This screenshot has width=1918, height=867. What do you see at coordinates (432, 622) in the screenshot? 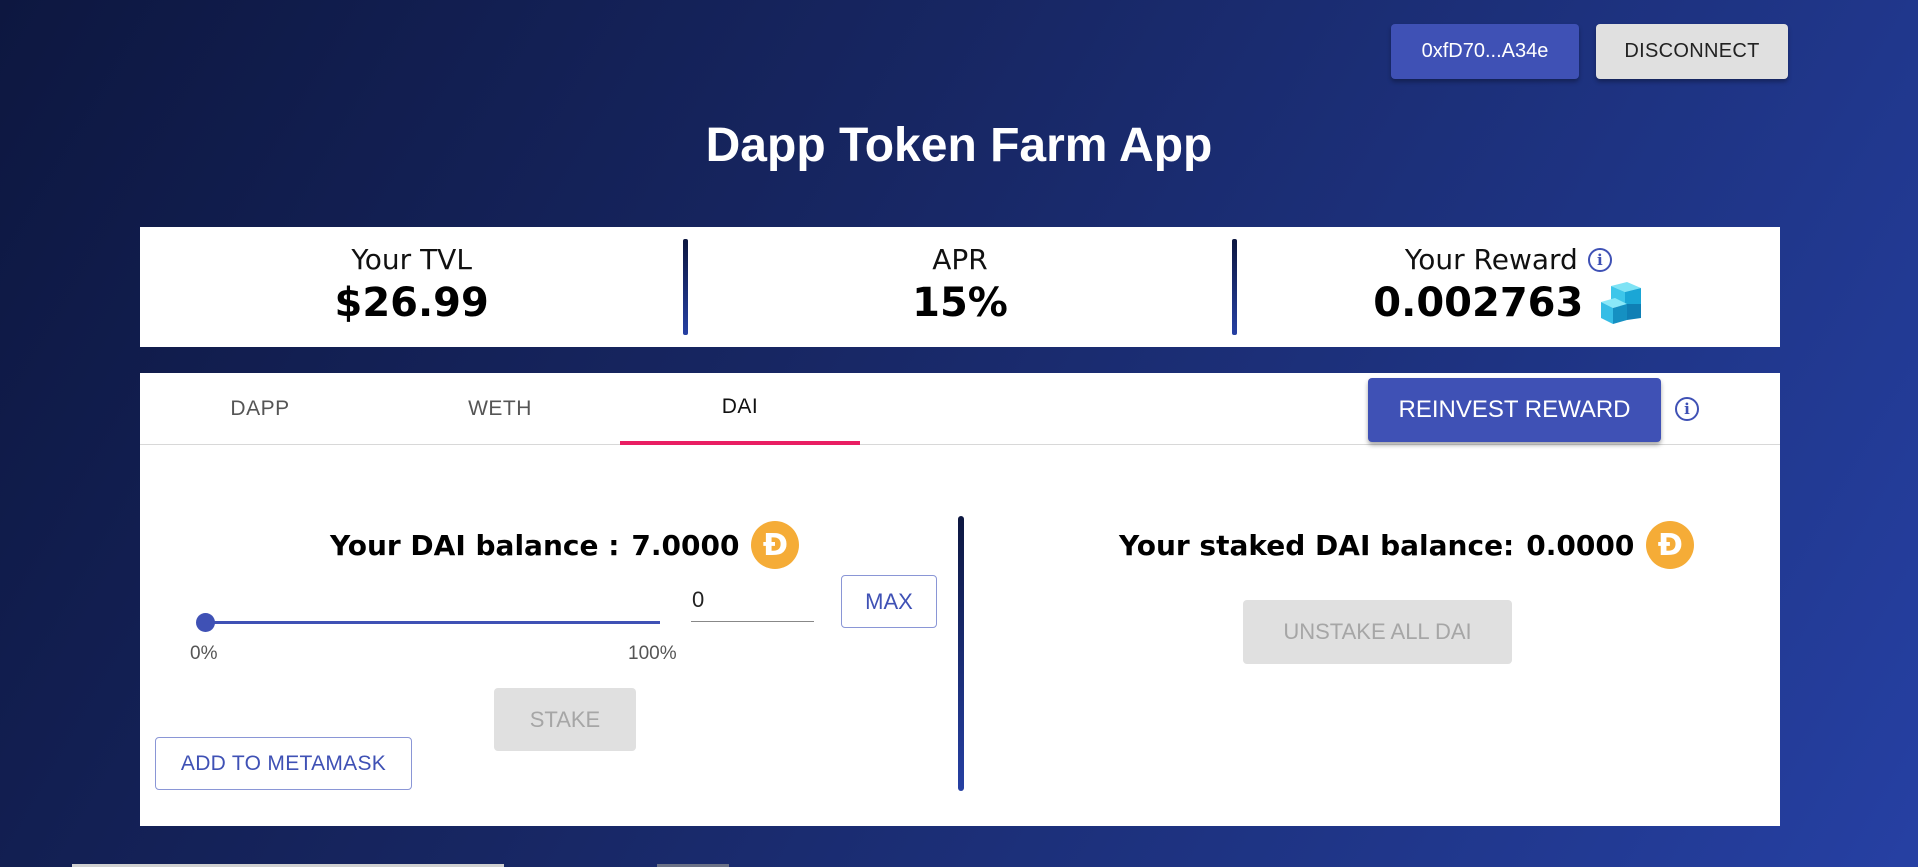
I see `stake-slider-track` at bounding box center [432, 622].